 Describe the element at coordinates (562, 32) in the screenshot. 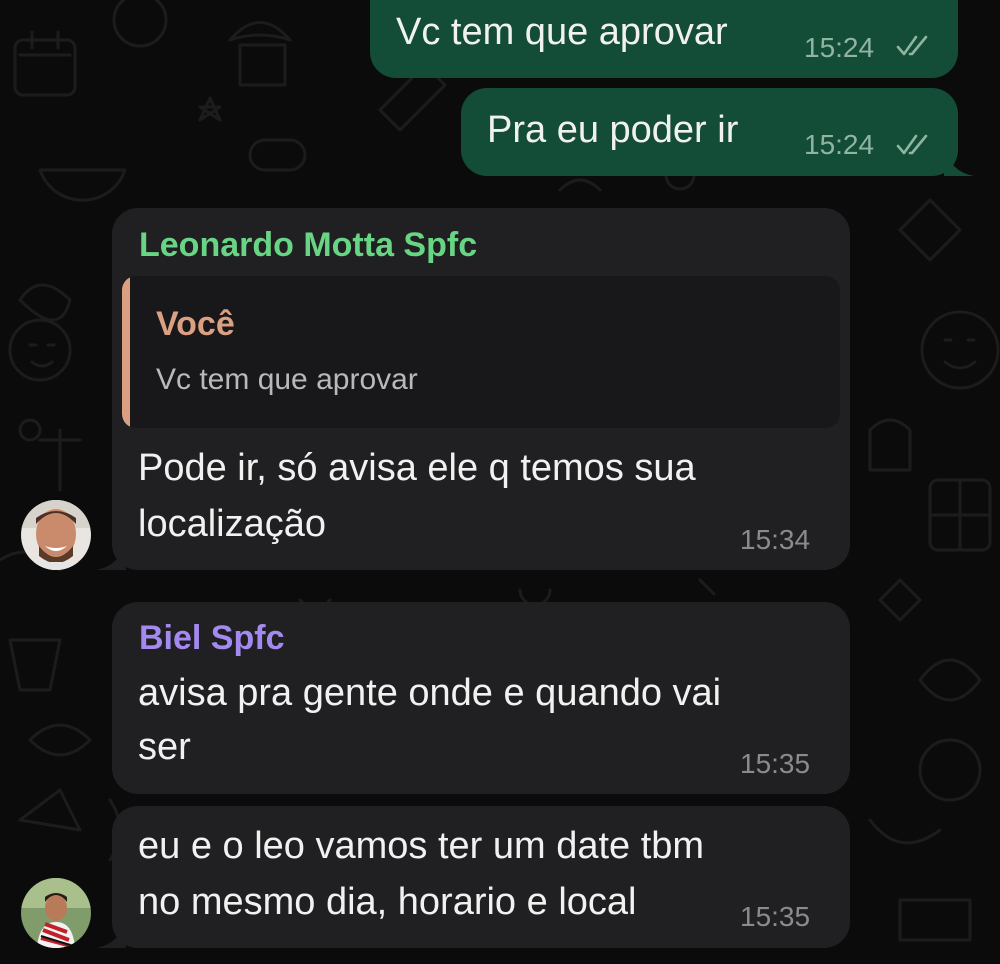

I see `message-text: Vc tem que aprovar` at that location.